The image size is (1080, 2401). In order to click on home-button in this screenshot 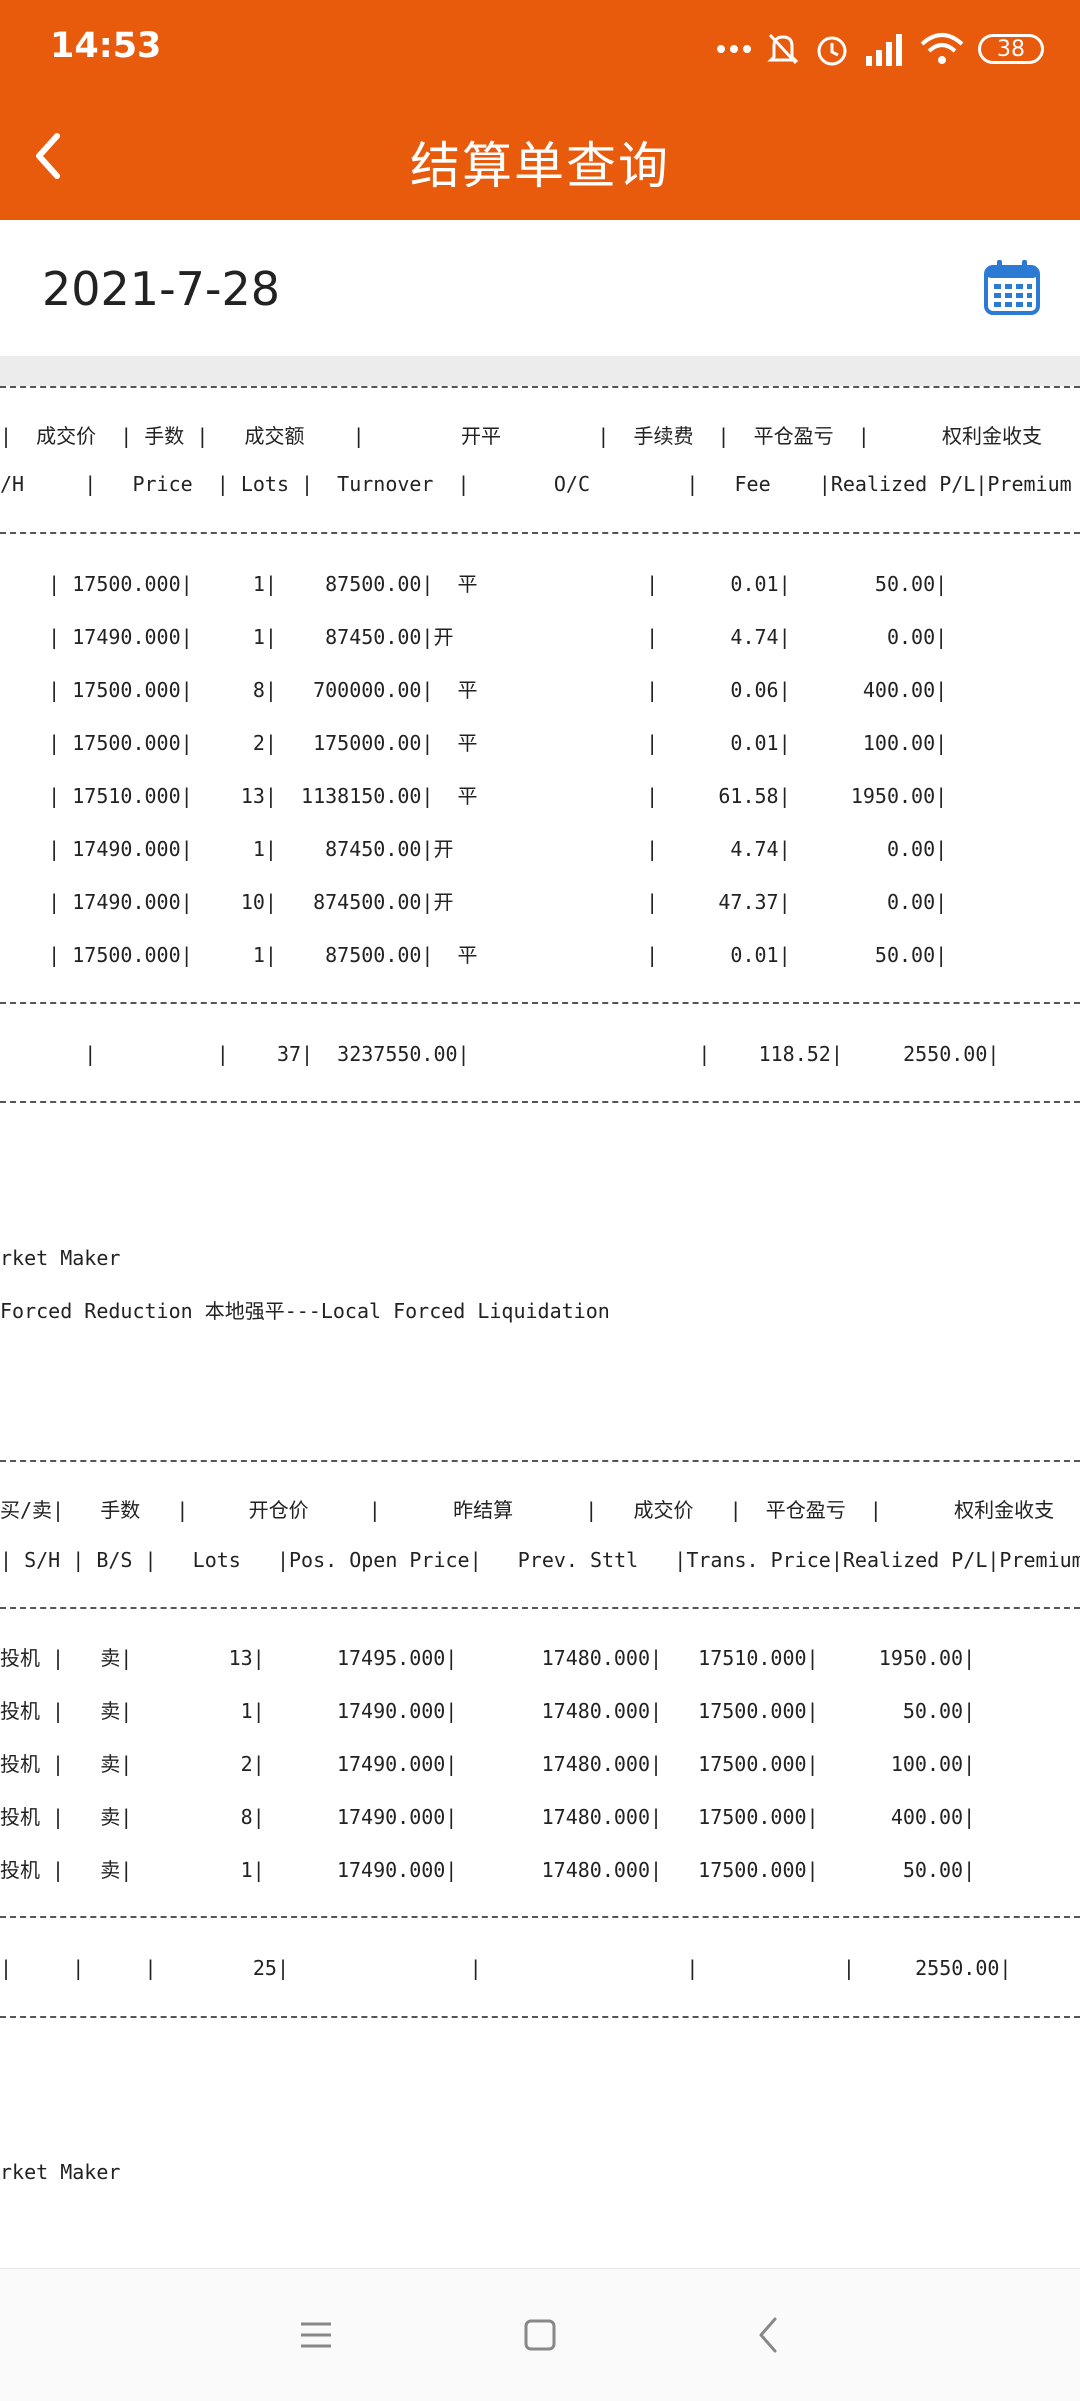, I will do `click(540, 2335)`.